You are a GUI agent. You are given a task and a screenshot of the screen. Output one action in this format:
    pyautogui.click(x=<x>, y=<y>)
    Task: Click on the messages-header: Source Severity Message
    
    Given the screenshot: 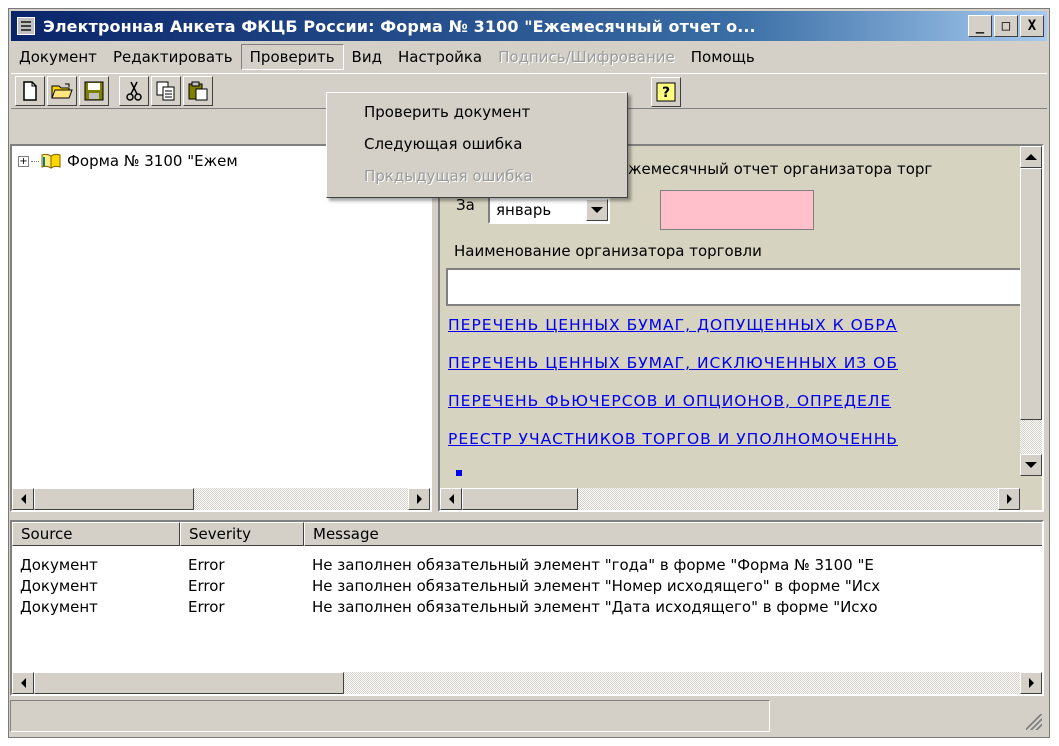 What is the action you would take?
    pyautogui.click(x=527, y=534)
    